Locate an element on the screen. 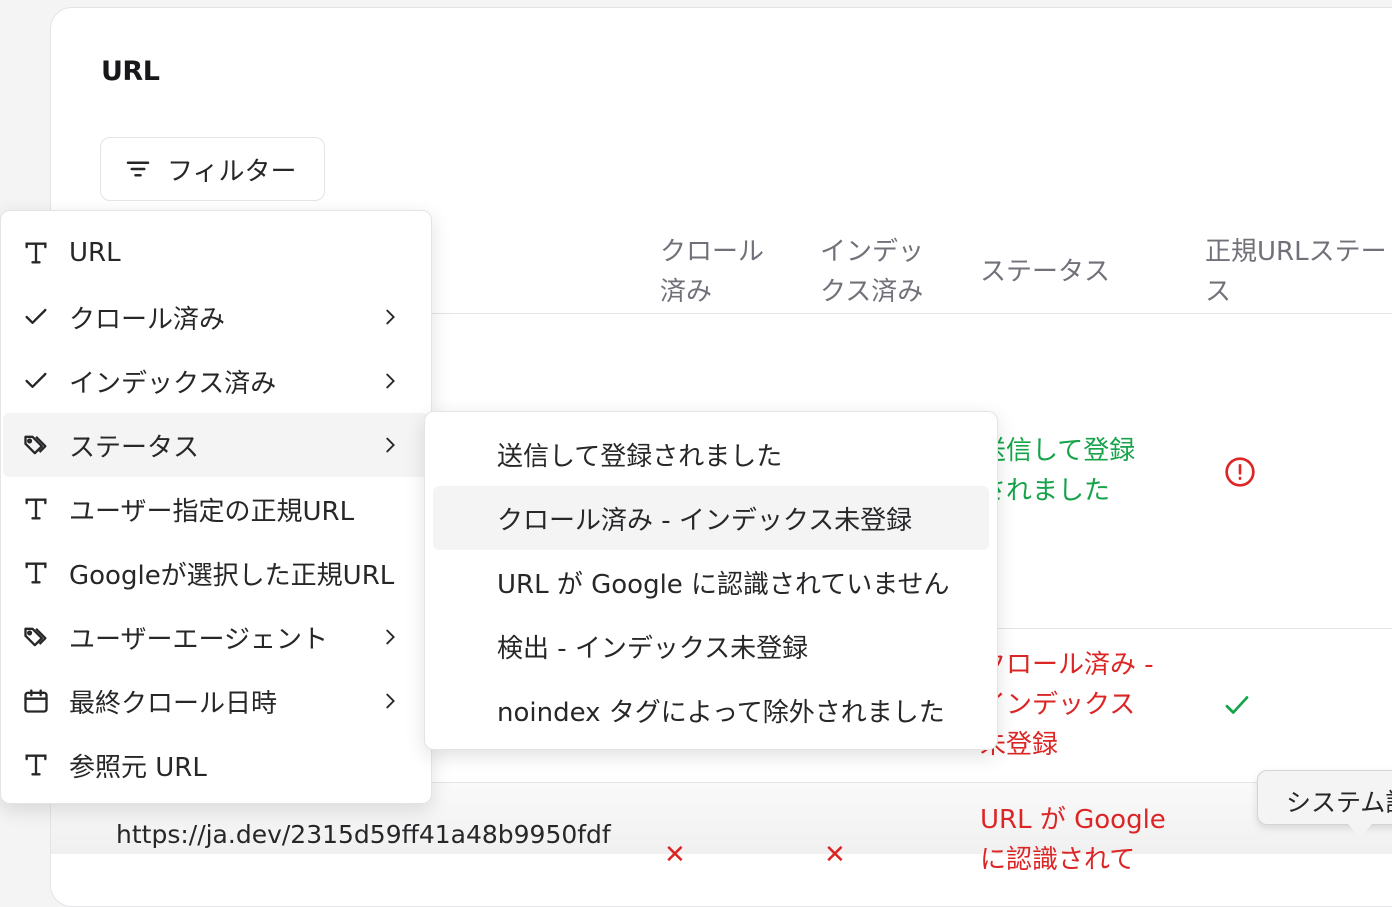 The width and height of the screenshot is (1392, 907). menu-item-crawled: クロール済み is located at coordinates (216, 317).